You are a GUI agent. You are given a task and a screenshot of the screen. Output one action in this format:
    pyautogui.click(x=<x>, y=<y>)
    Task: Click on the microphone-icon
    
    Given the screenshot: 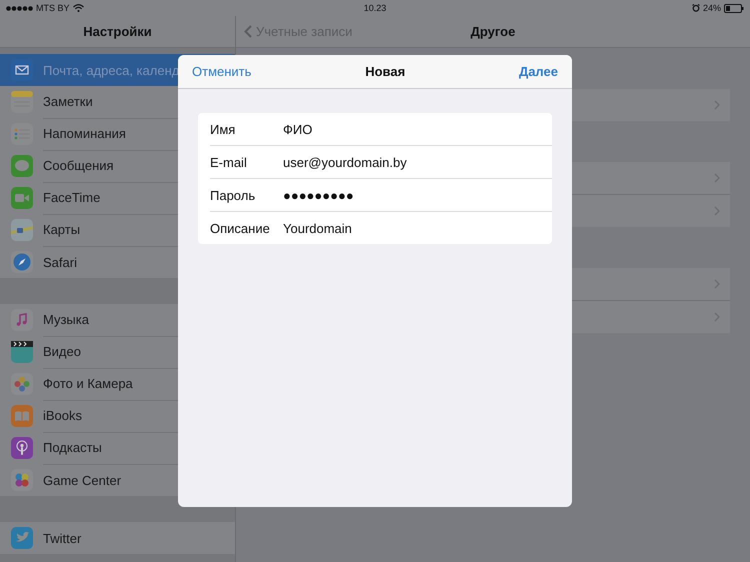 What is the action you would take?
    pyautogui.click(x=22, y=448)
    